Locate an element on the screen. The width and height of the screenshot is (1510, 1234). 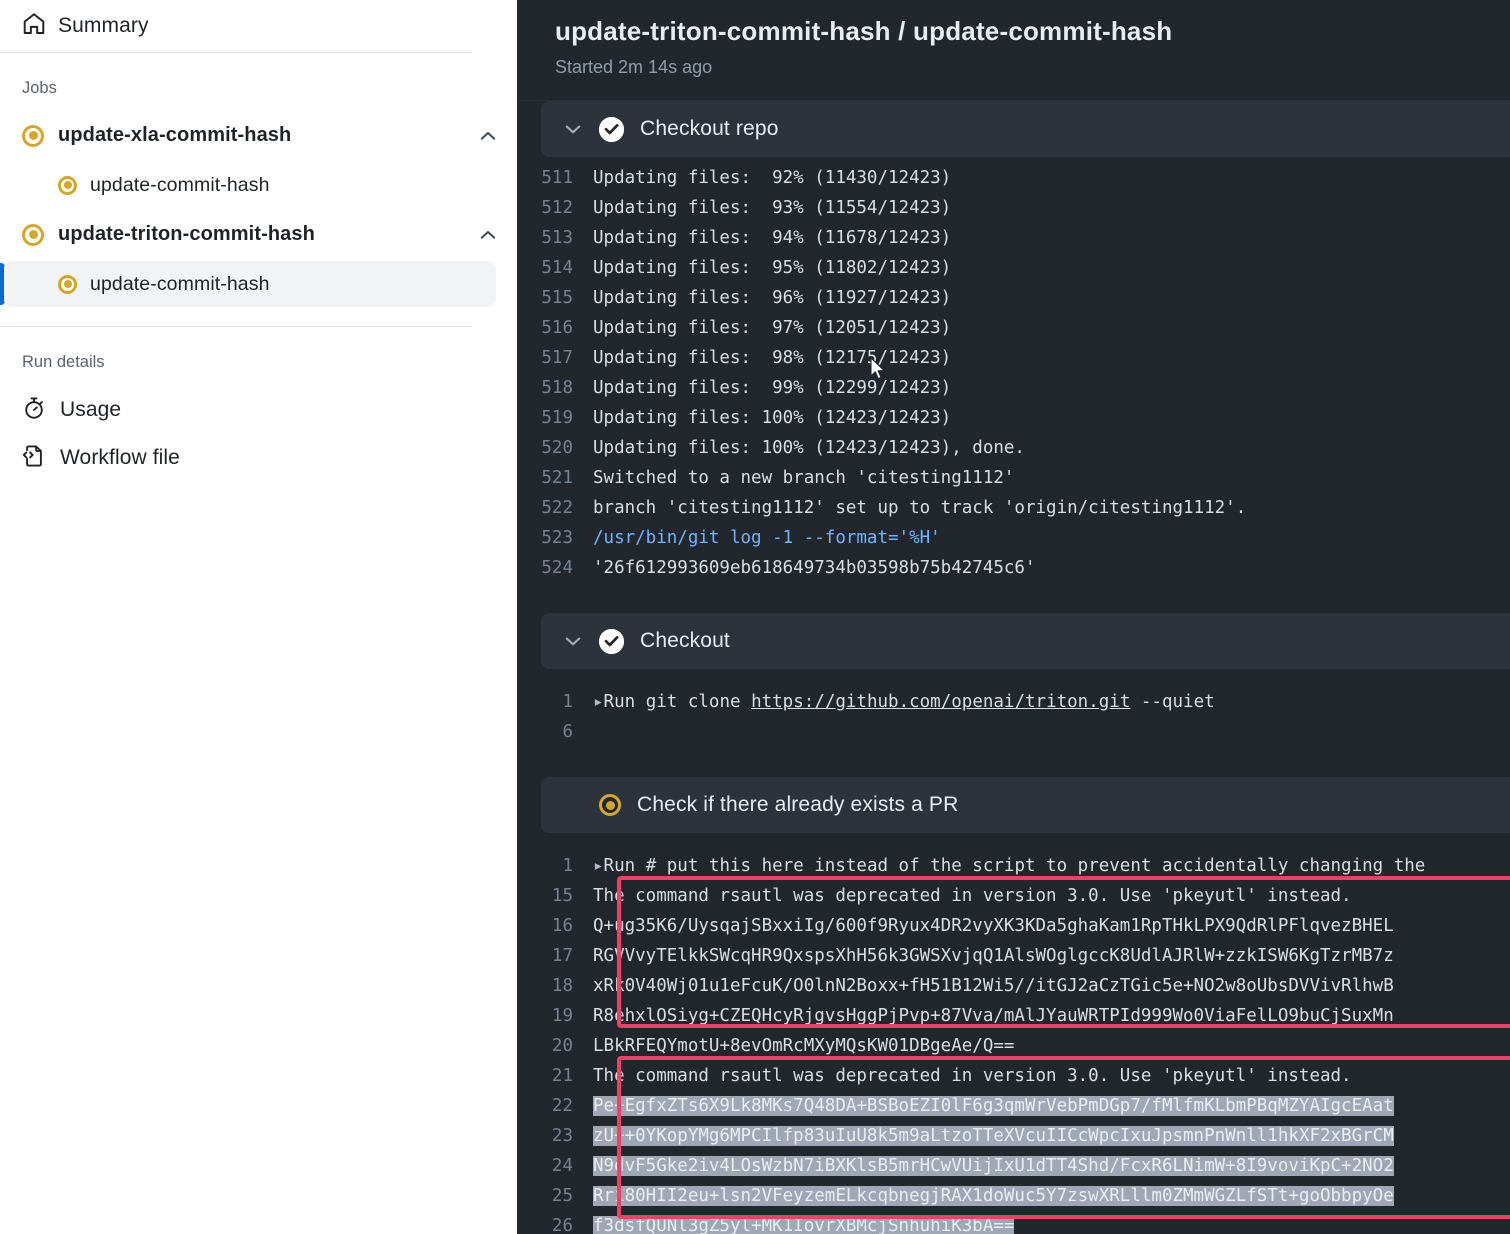
log-line: 512 Updating files: 93% (11554/12423) is located at coordinates (1013, 208).